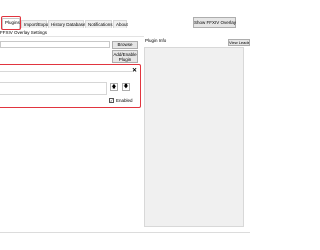  I want to click on add-enable-plugin-button: Add/Enable Plugin, so click(125, 56).